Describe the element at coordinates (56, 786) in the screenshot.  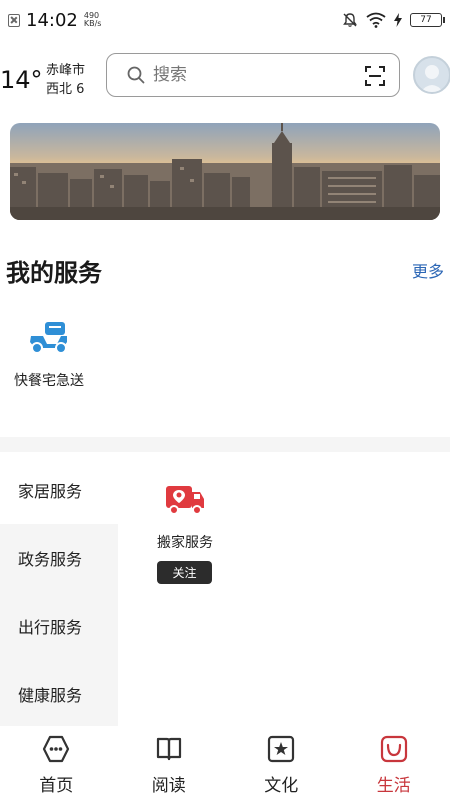
I see `nav-label: 首页` at that location.